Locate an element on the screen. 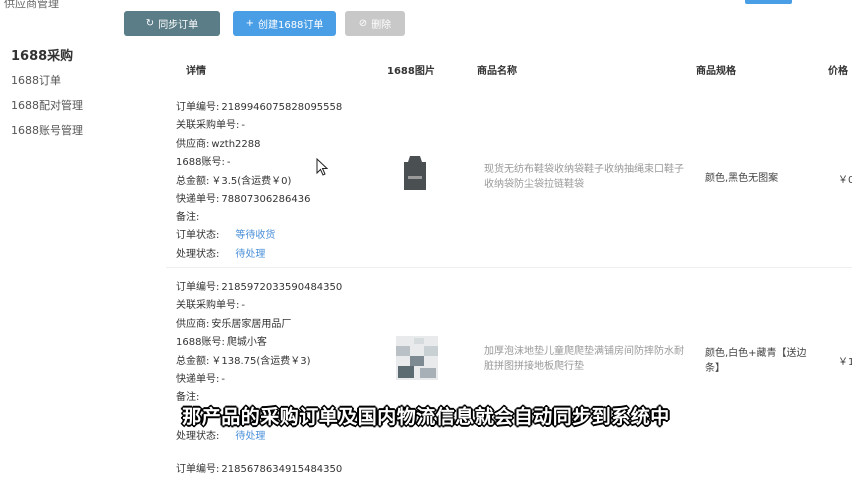 The image size is (852, 480). sync-orders-button: ↻ 同步订单 is located at coordinates (172, 23).